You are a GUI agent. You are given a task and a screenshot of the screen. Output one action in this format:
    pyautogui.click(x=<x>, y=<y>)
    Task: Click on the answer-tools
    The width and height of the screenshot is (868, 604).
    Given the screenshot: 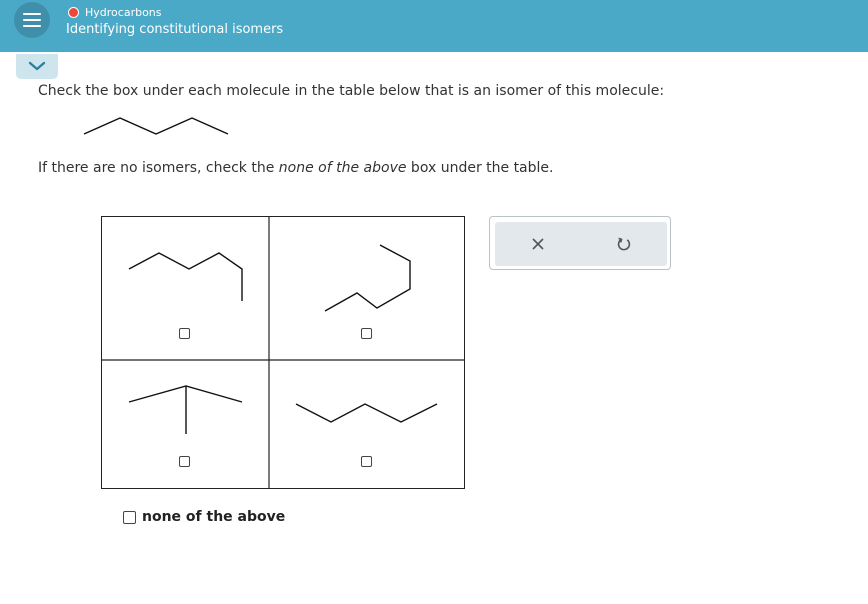 What is the action you would take?
    pyautogui.click(x=581, y=244)
    